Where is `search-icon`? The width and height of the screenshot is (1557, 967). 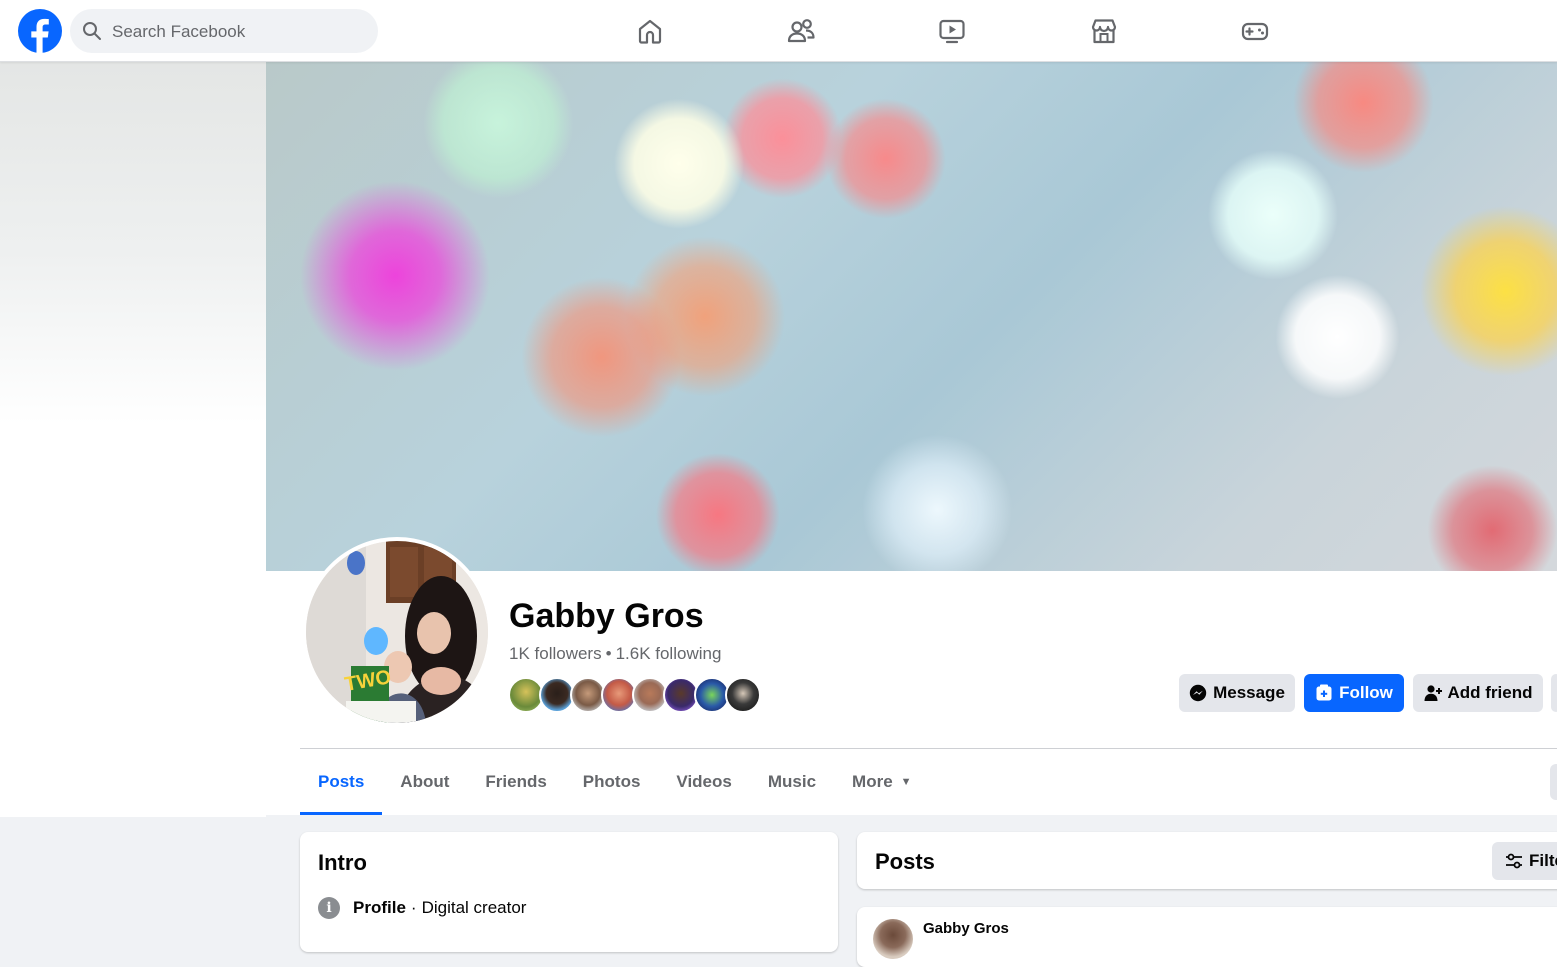
search-icon is located at coordinates (92, 31).